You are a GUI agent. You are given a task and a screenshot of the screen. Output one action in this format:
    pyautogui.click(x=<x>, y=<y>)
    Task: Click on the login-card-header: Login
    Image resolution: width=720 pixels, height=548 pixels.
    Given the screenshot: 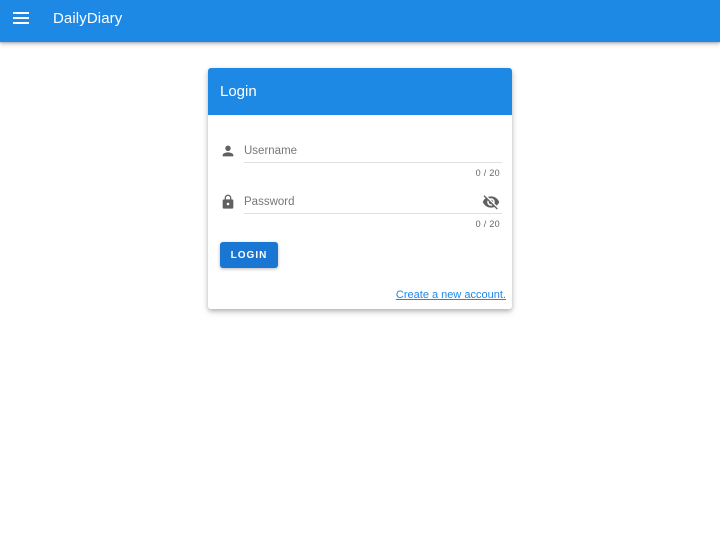 What is the action you would take?
    pyautogui.click(x=360, y=91)
    